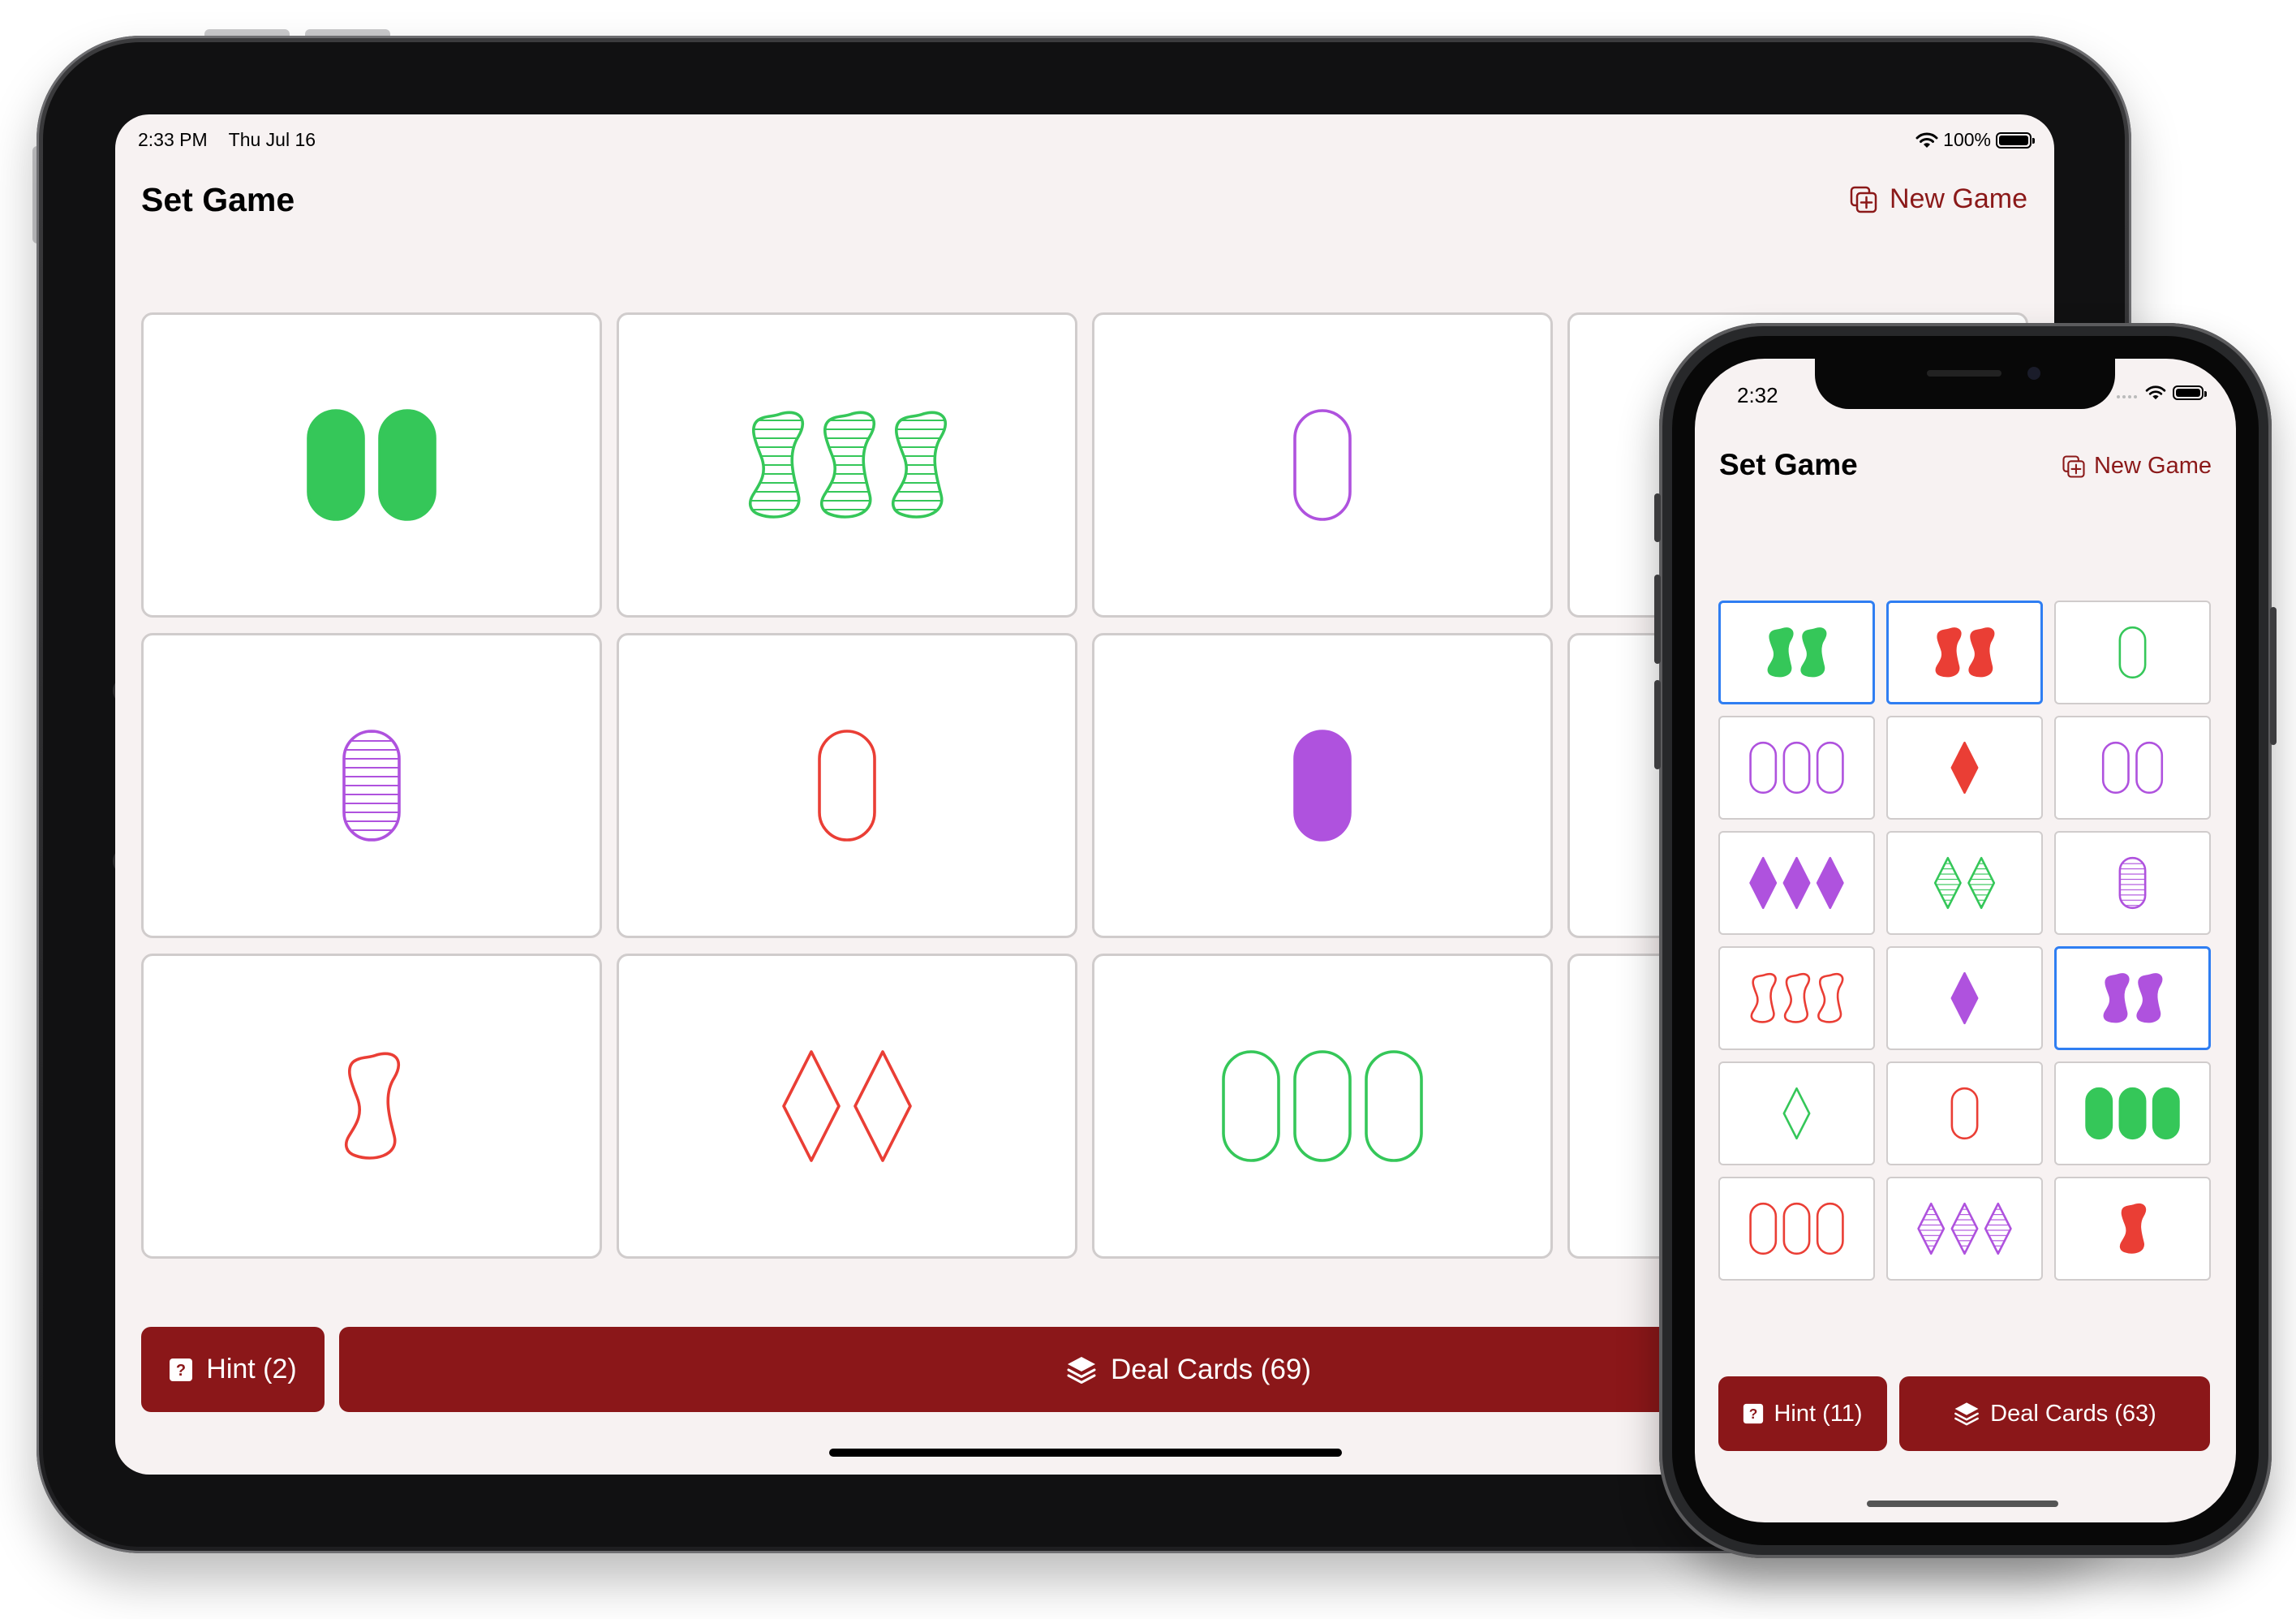 This screenshot has height=1619, width=2296. I want to click on hint-button: ? Hint (11), so click(1802, 1413).